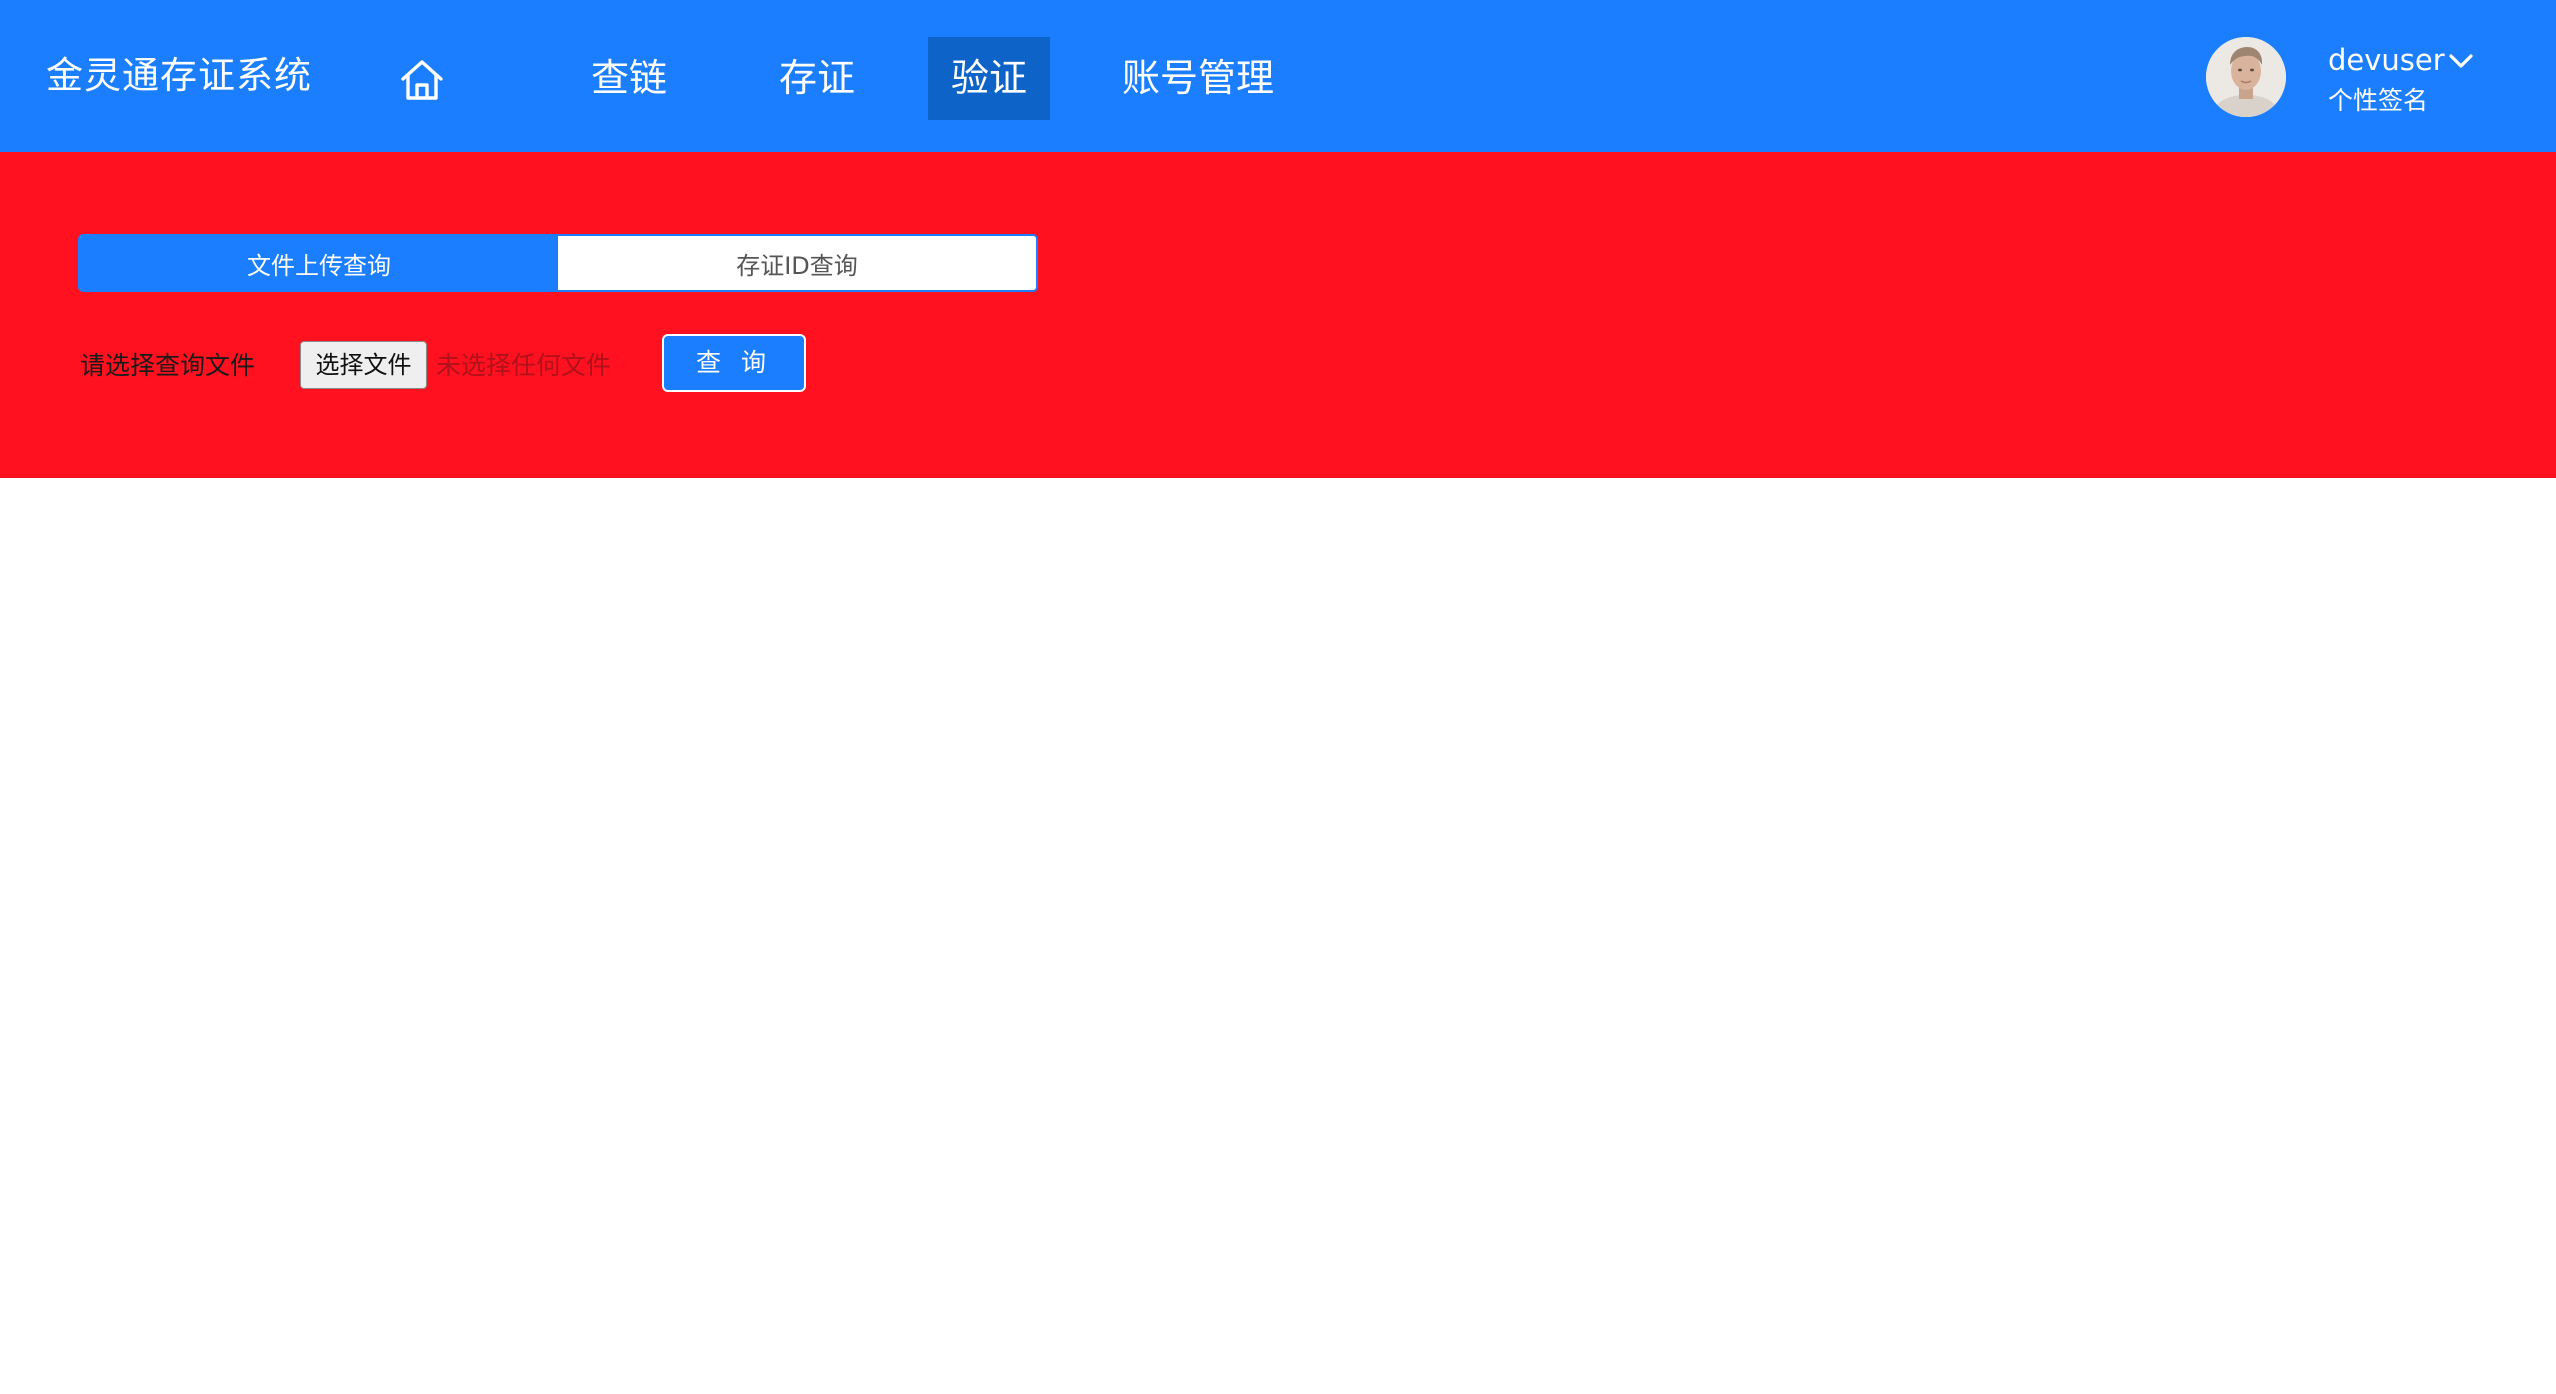 The height and width of the screenshot is (1394, 2556). What do you see at coordinates (629, 78) in the screenshot?
I see `nav-item-chain-query: 查链` at bounding box center [629, 78].